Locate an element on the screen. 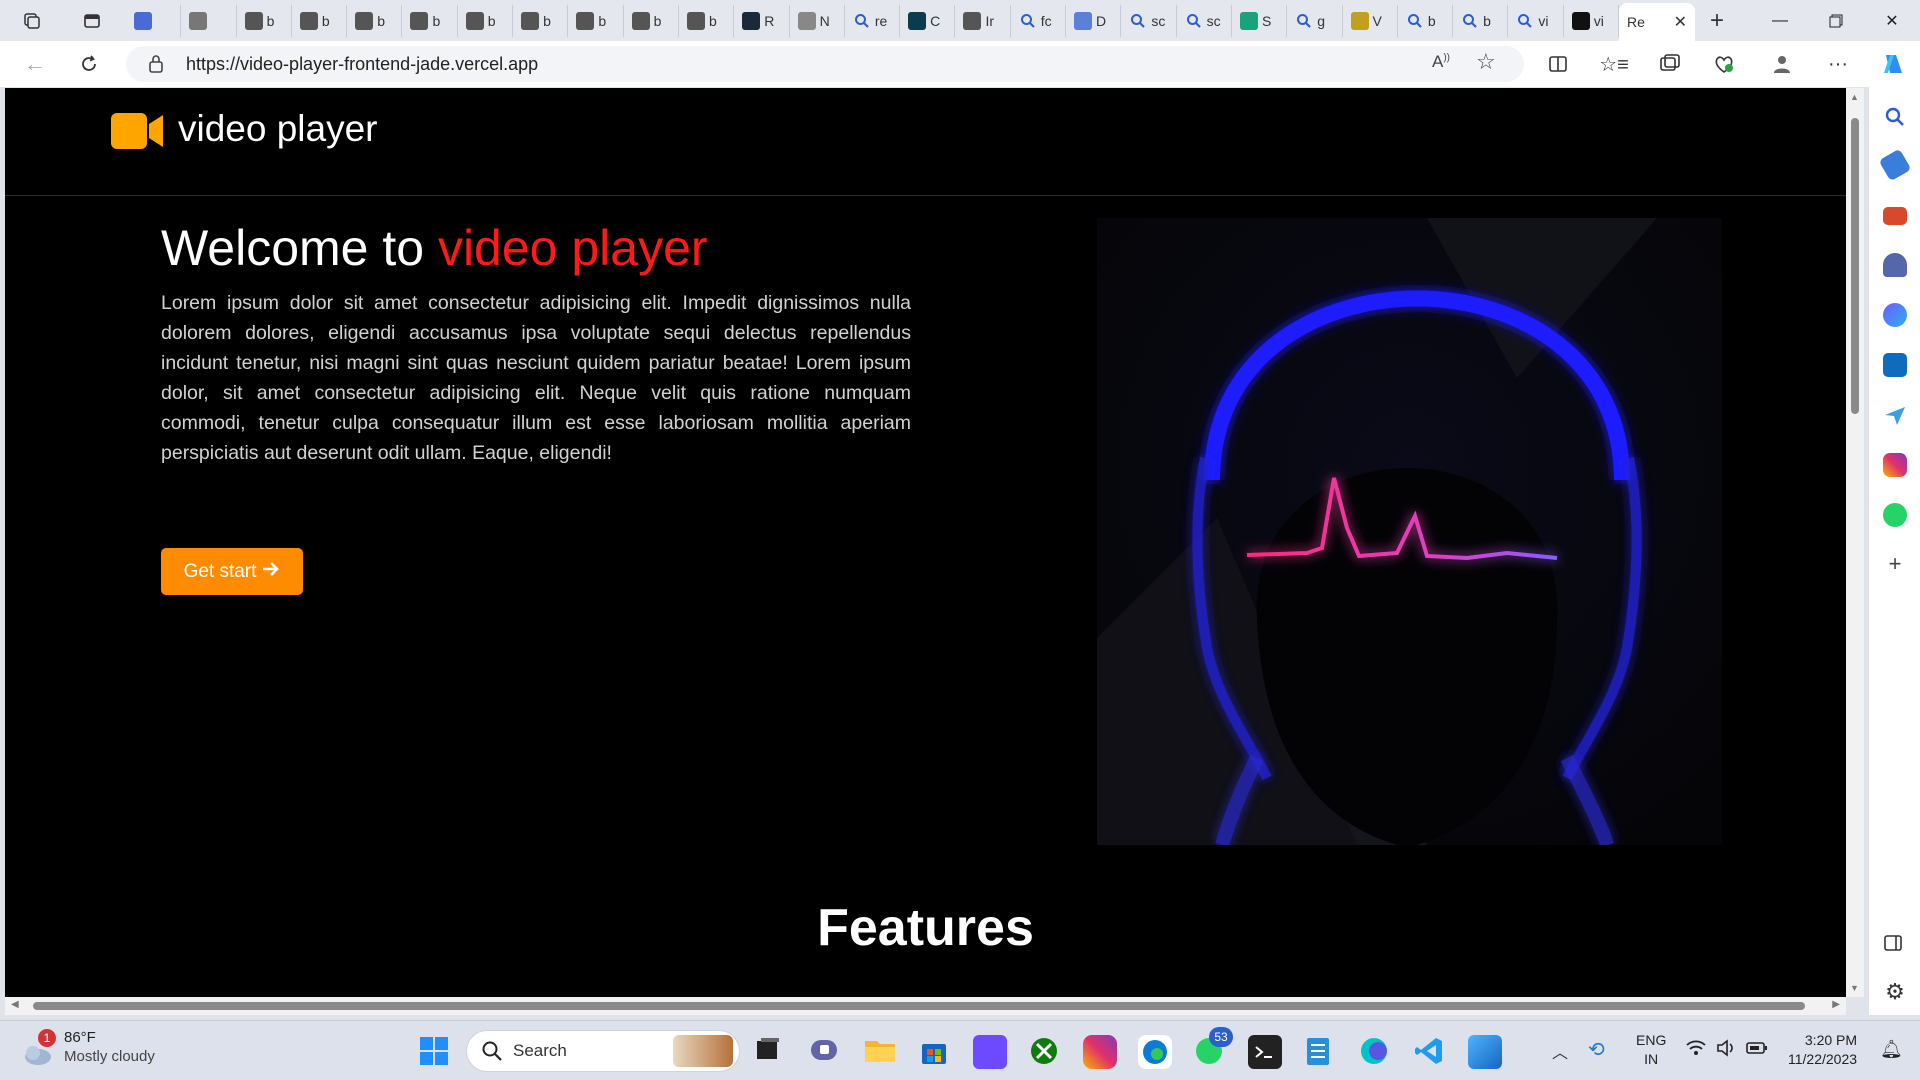 This screenshot has height=1080, width=1920. video-camera-icon is located at coordinates (139, 131).